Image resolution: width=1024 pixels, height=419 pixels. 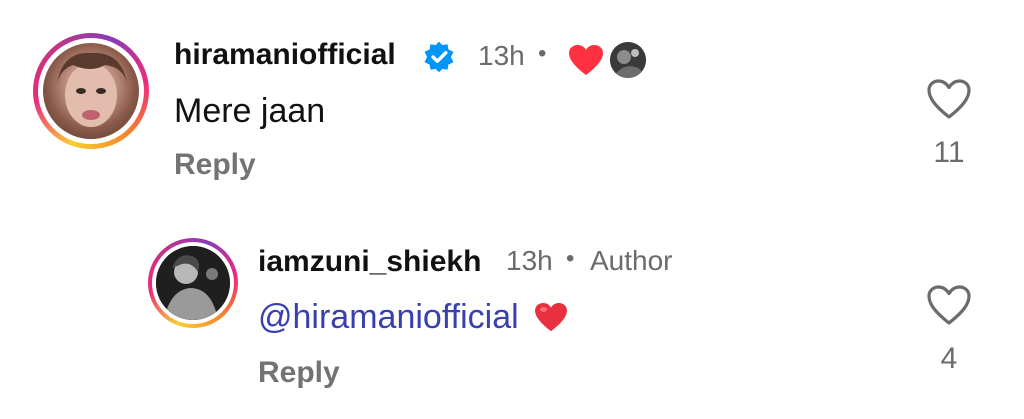 What do you see at coordinates (388, 317) in the screenshot?
I see `mention-link: @hiramaniofficial` at bounding box center [388, 317].